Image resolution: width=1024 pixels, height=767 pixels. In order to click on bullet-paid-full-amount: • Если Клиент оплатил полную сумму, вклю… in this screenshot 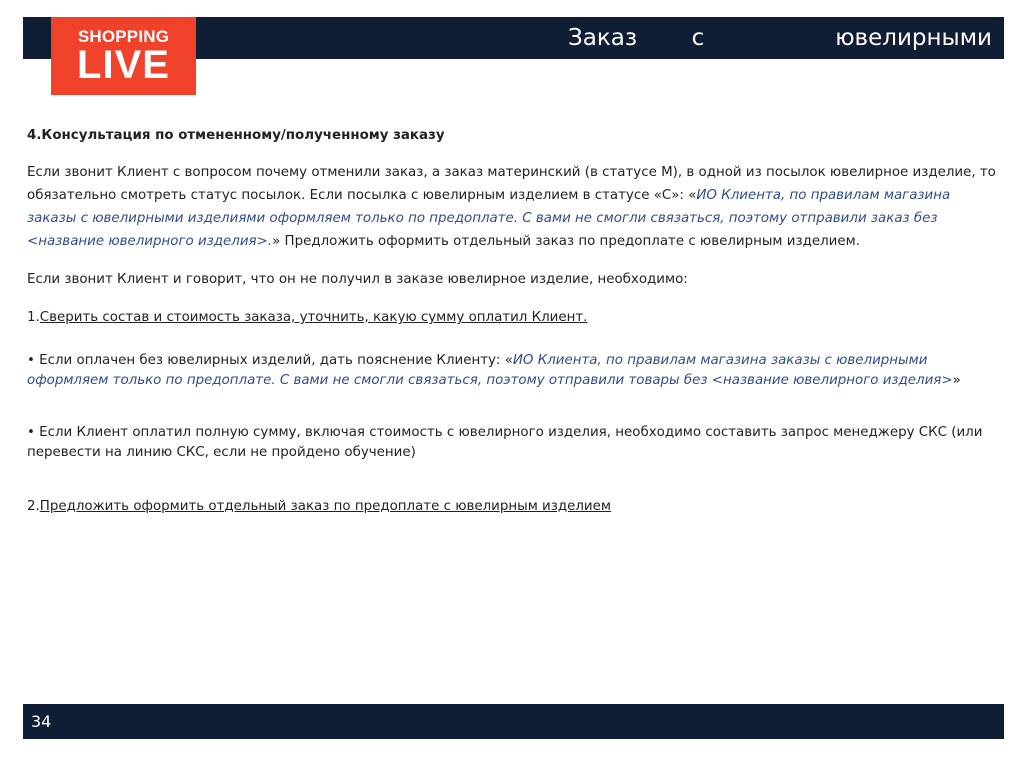, I will do `click(505, 442)`.